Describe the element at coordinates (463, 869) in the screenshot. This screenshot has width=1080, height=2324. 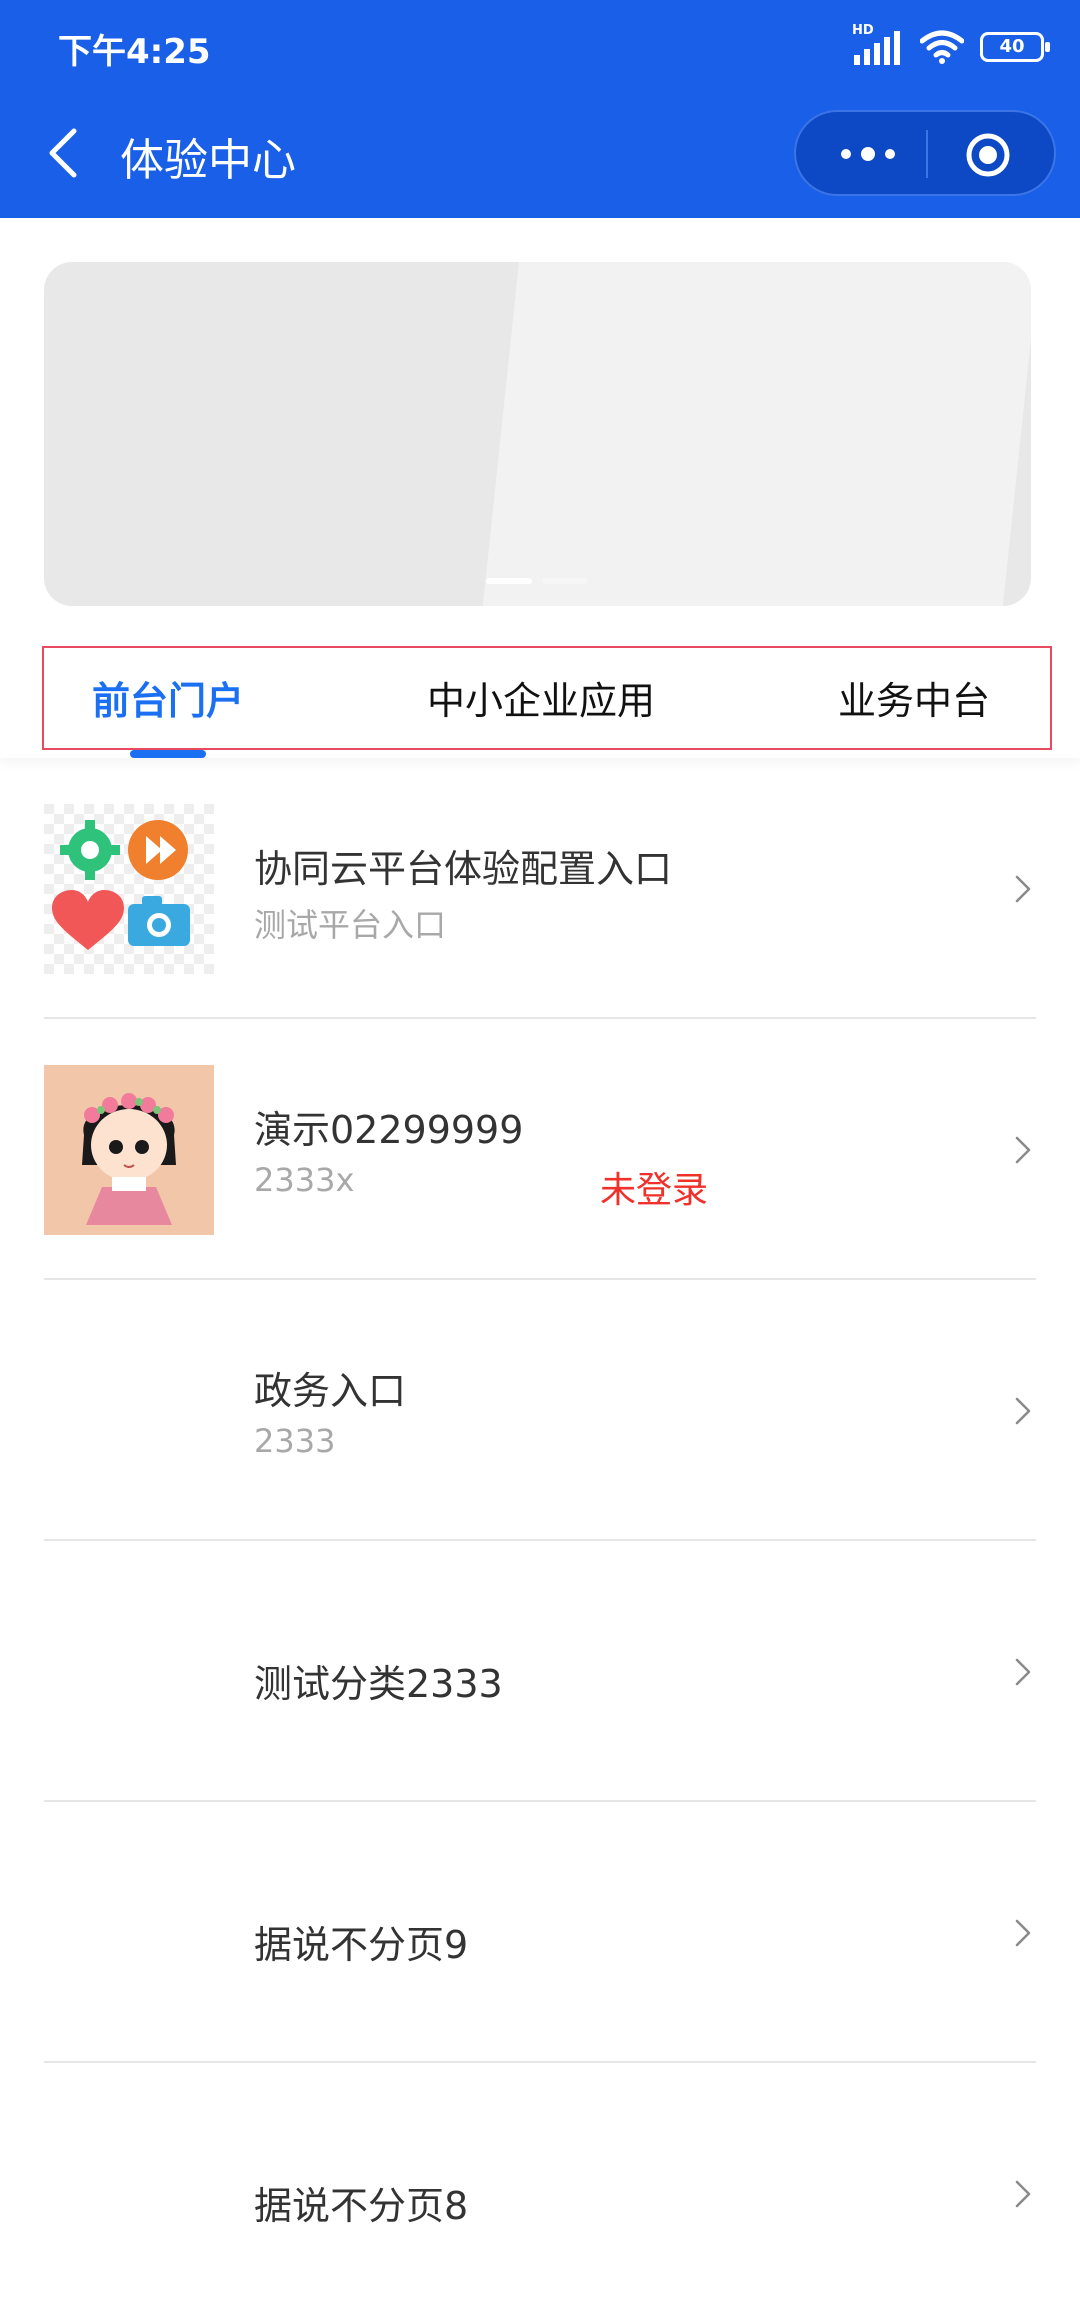
I see `item-title: 协同云平台体验配置入口` at that location.